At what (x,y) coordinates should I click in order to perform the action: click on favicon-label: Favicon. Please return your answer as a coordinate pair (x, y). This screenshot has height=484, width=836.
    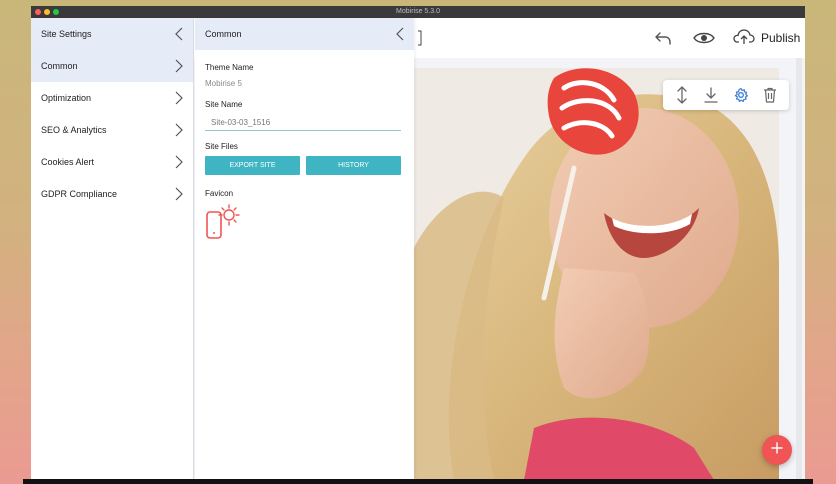
    Looking at the image, I should click on (219, 193).